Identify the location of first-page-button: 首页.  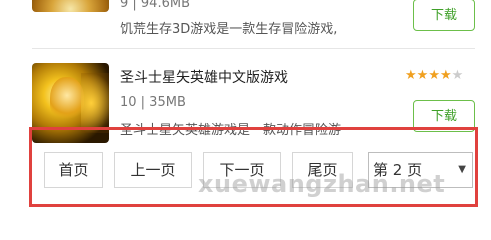
(73, 170).